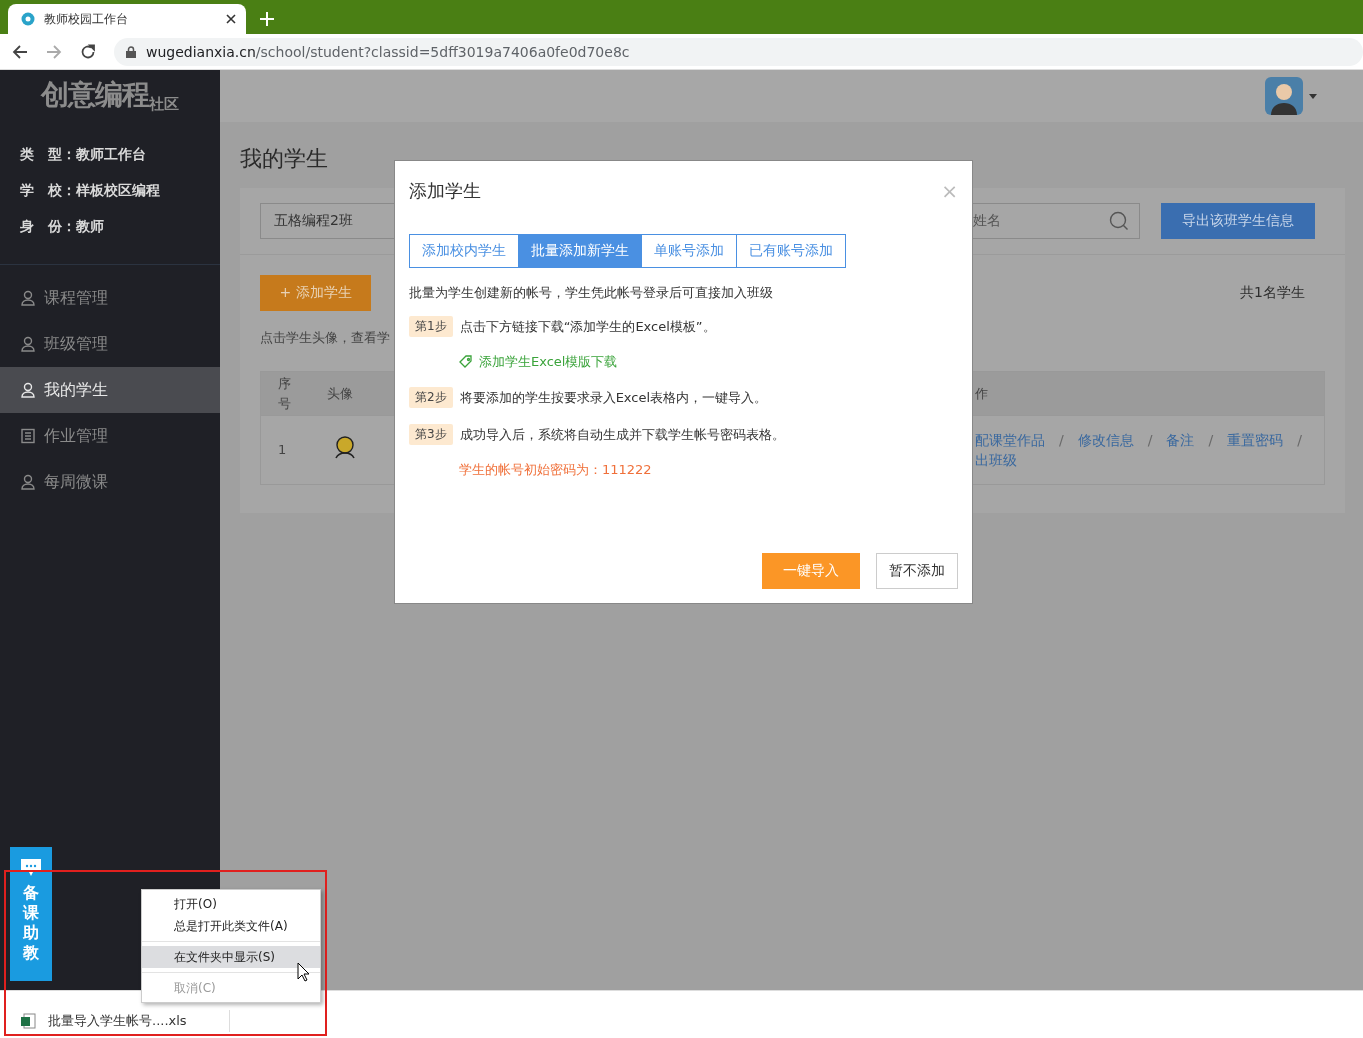 The width and height of the screenshot is (1363, 1038). Describe the element at coordinates (1238, 221) in the screenshot. I see `export-button: 导出该班学生信息` at that location.